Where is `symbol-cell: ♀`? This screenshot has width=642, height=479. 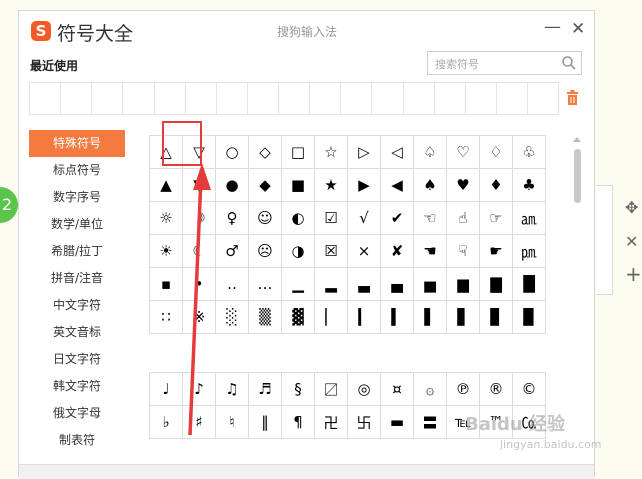 symbol-cell: ♀ is located at coordinates (232, 218).